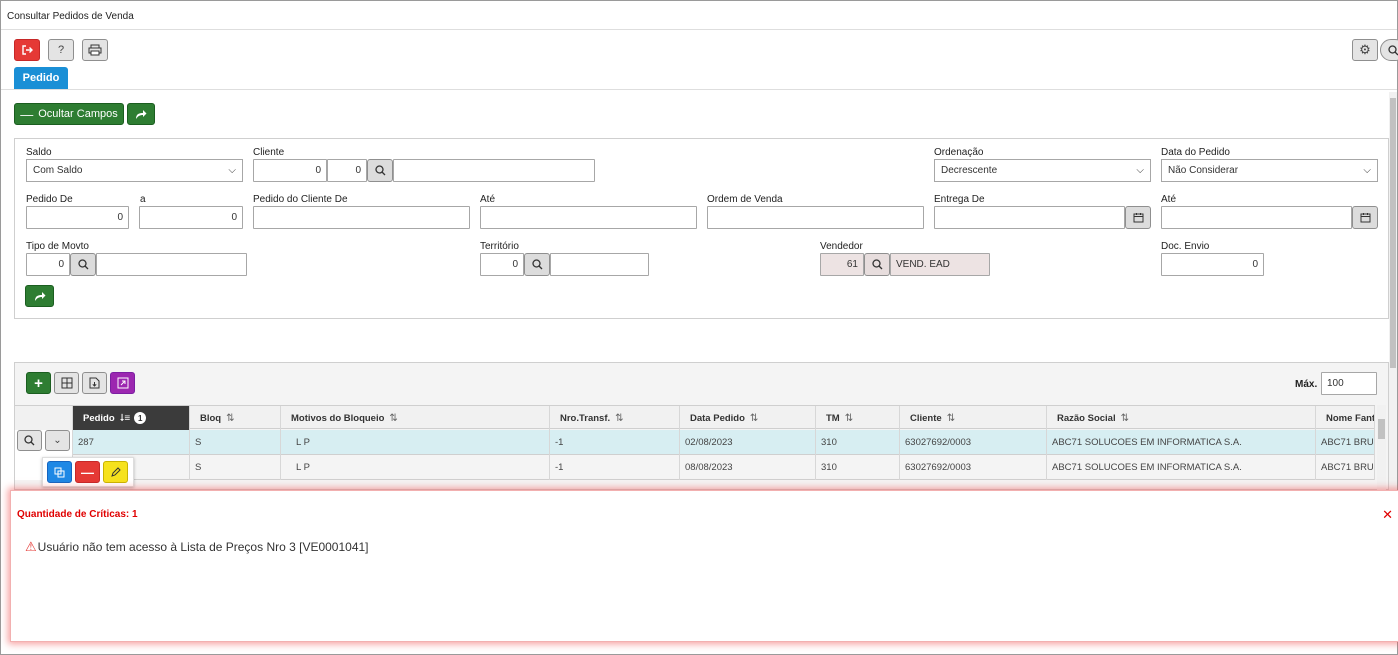 Image resolution: width=1398 pixels, height=655 pixels. I want to click on gear-icon: ⚙, so click(1365, 49).